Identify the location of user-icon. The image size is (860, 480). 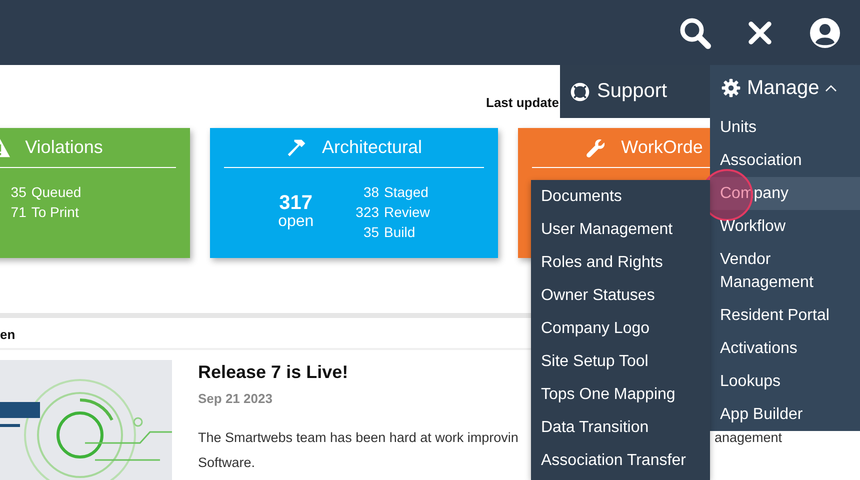
(825, 32).